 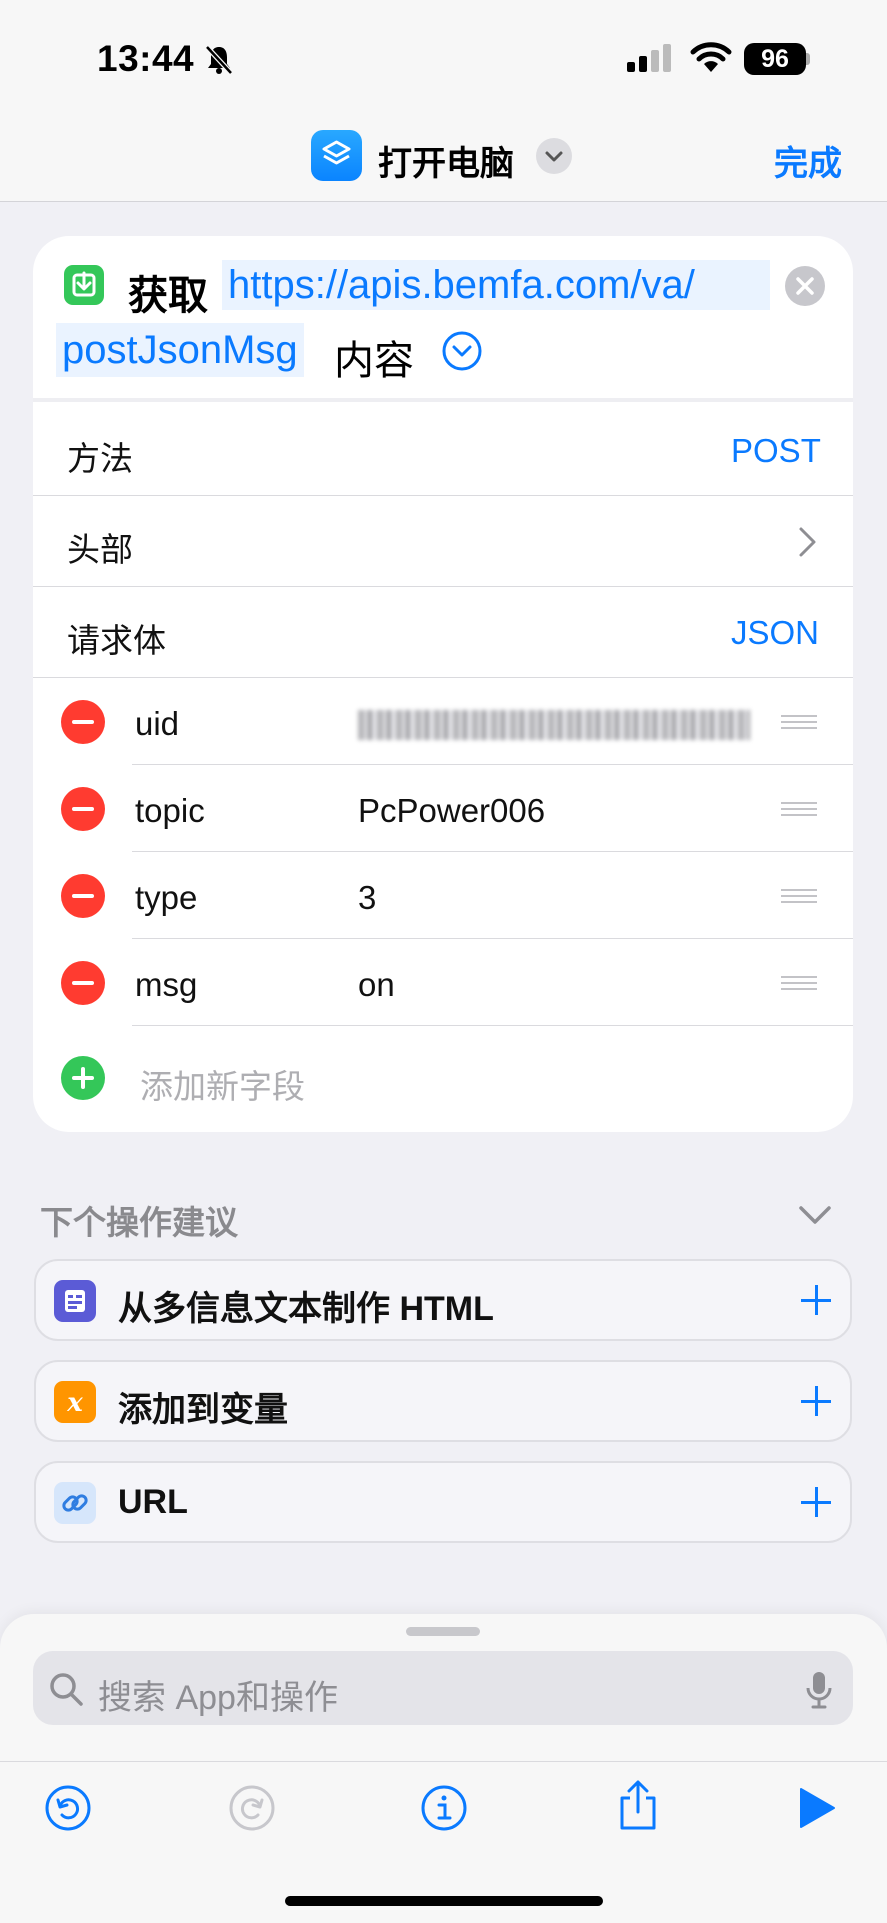 I want to click on undo-icon, so click(x=68, y=1810).